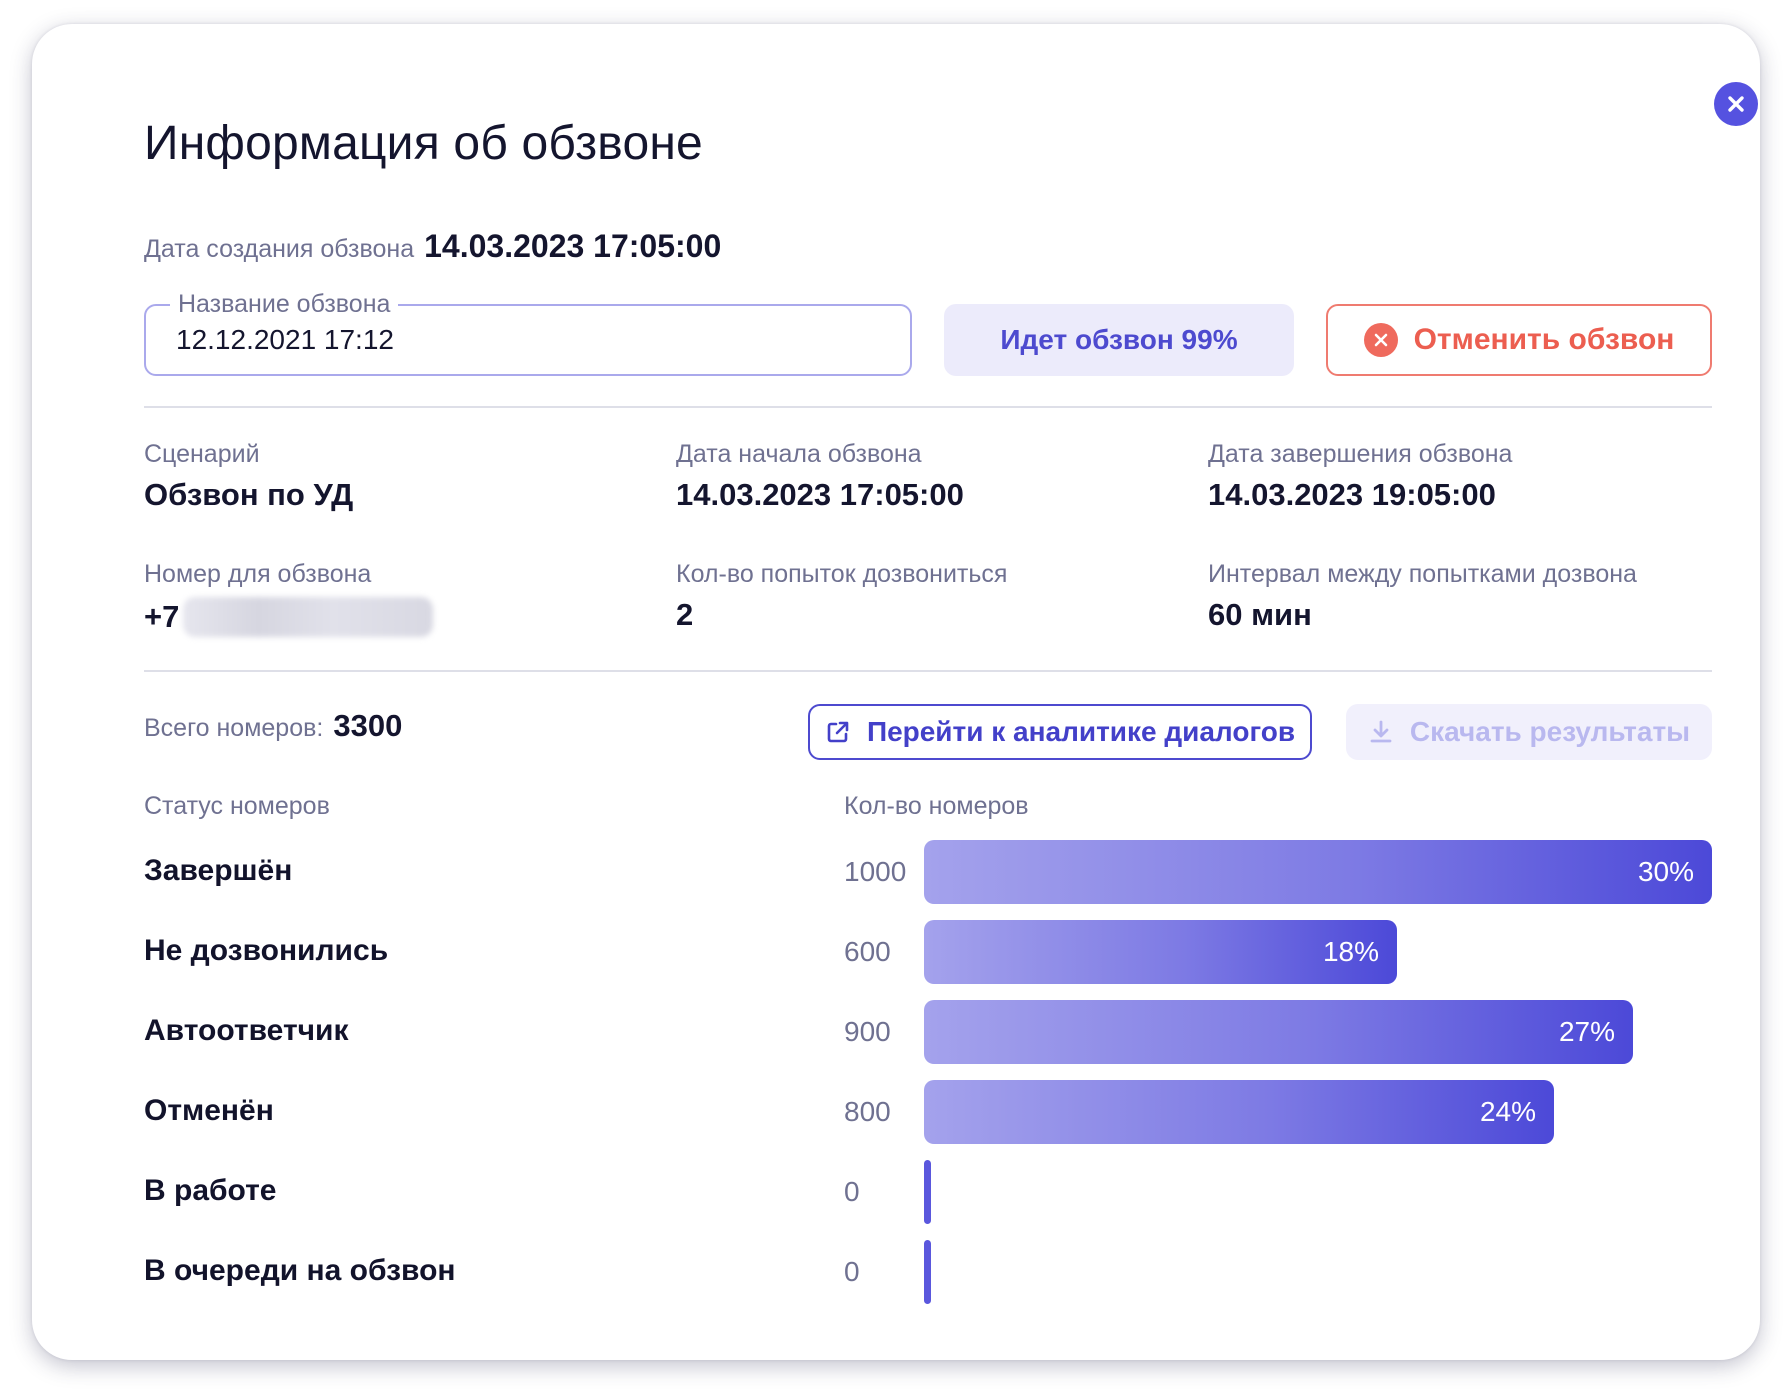  Describe the element at coordinates (1544, 339) in the screenshot. I see `cancel-campaign-label: Отменить обзвон` at that location.